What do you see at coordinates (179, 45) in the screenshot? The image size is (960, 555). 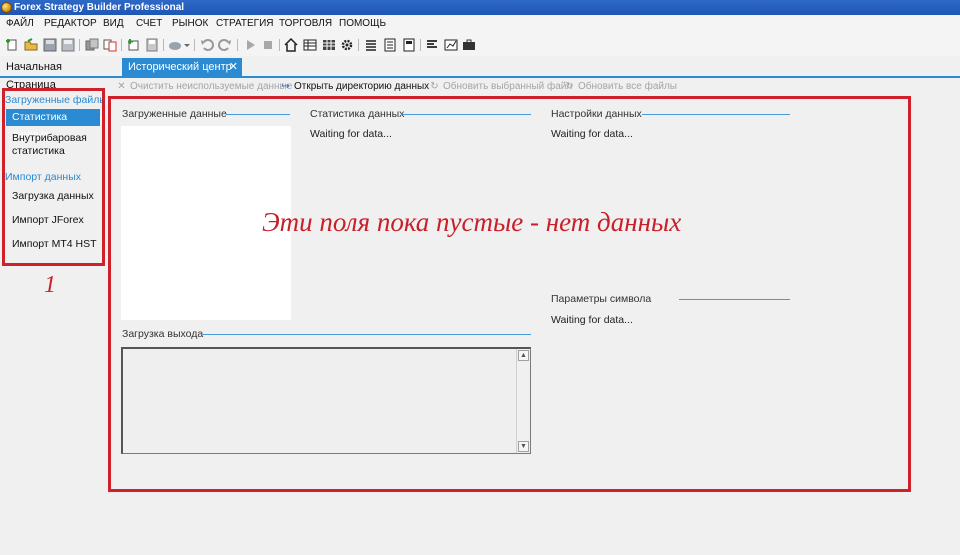 I see `cloud-dropdown-icon` at bounding box center [179, 45].